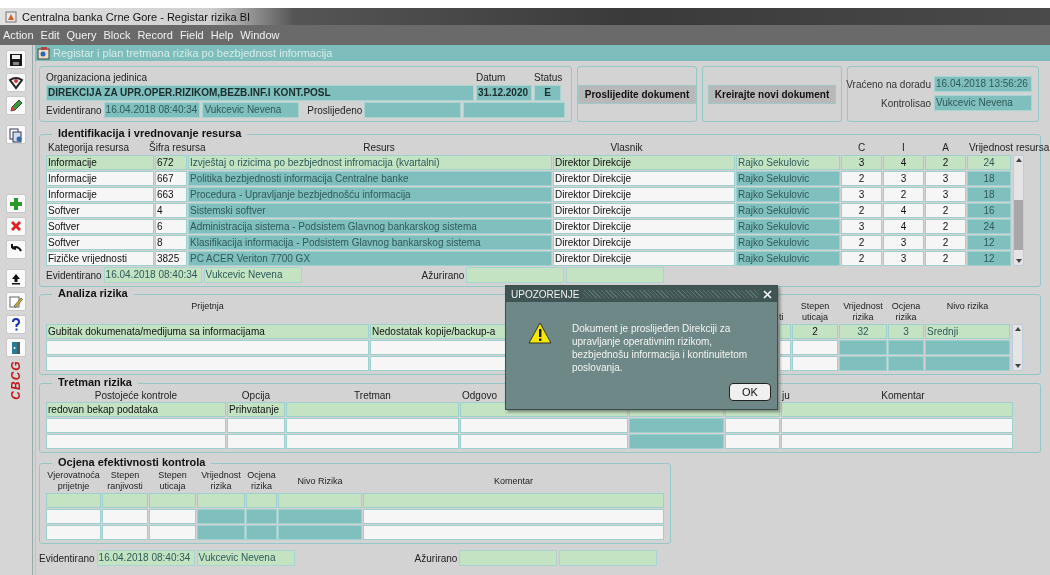  What do you see at coordinates (16, 301) in the screenshot?
I see `edit-button` at bounding box center [16, 301].